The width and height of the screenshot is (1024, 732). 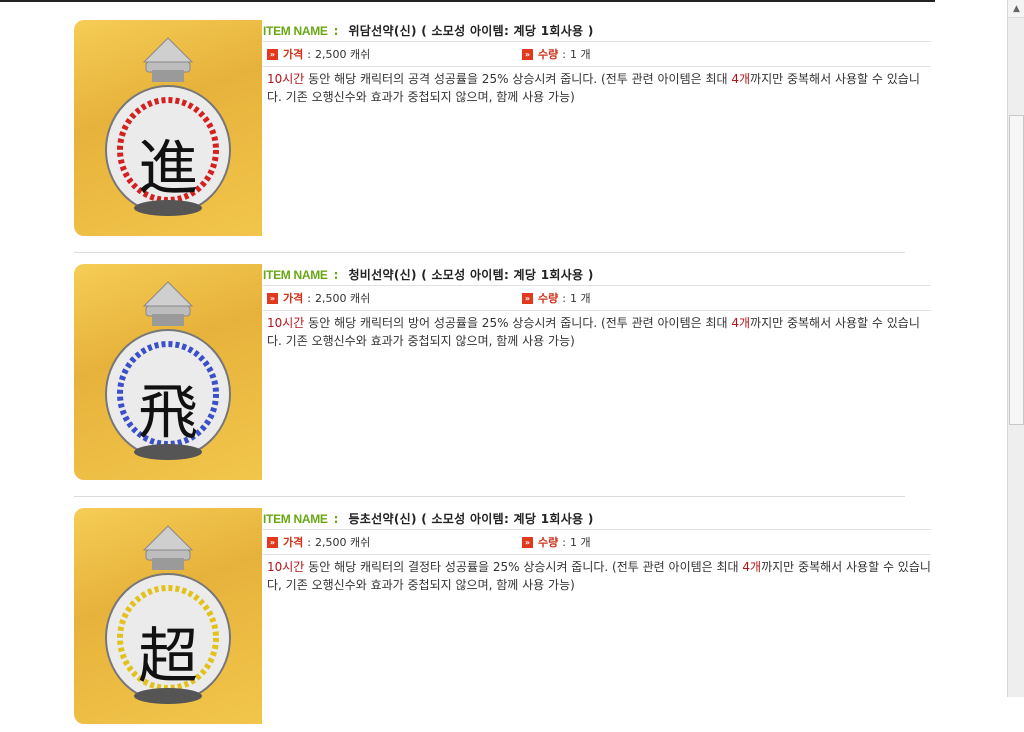 What do you see at coordinates (1016, 9) in the screenshot?
I see `scroll-up-icon: ▲` at bounding box center [1016, 9].